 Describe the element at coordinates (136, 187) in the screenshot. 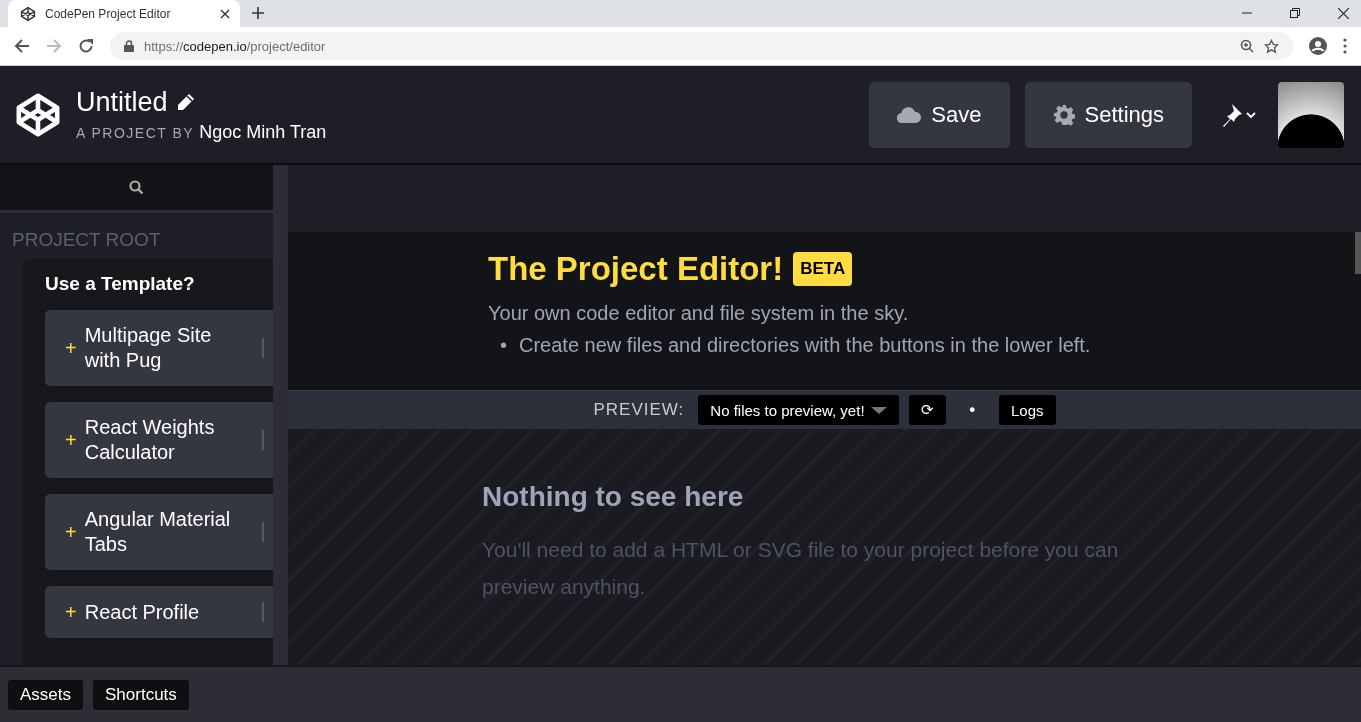

I see `search-icon` at that location.